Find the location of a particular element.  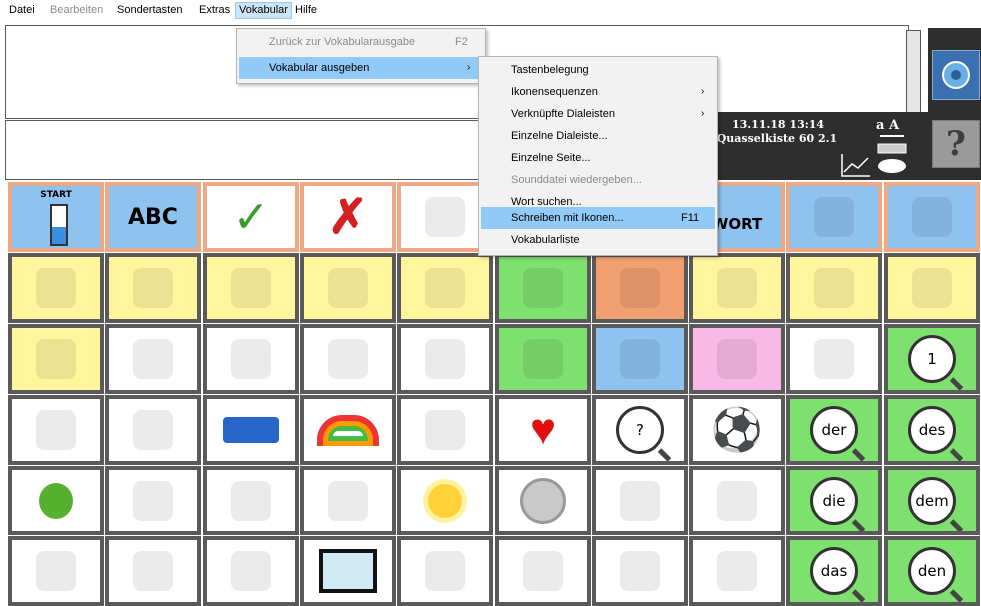

submenu-item-ikonensequenzen: Ikonensequenzen › is located at coordinates (598, 92).